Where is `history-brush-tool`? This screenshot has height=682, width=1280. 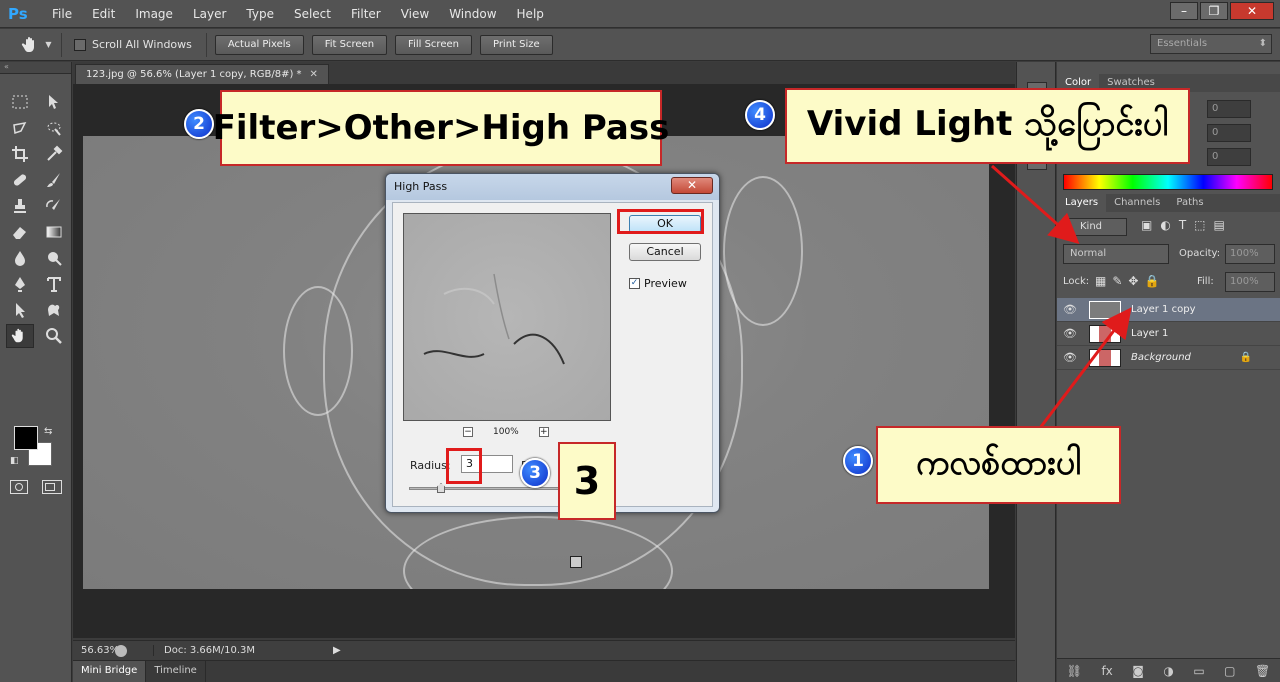
history-brush-tool is located at coordinates (54, 206).